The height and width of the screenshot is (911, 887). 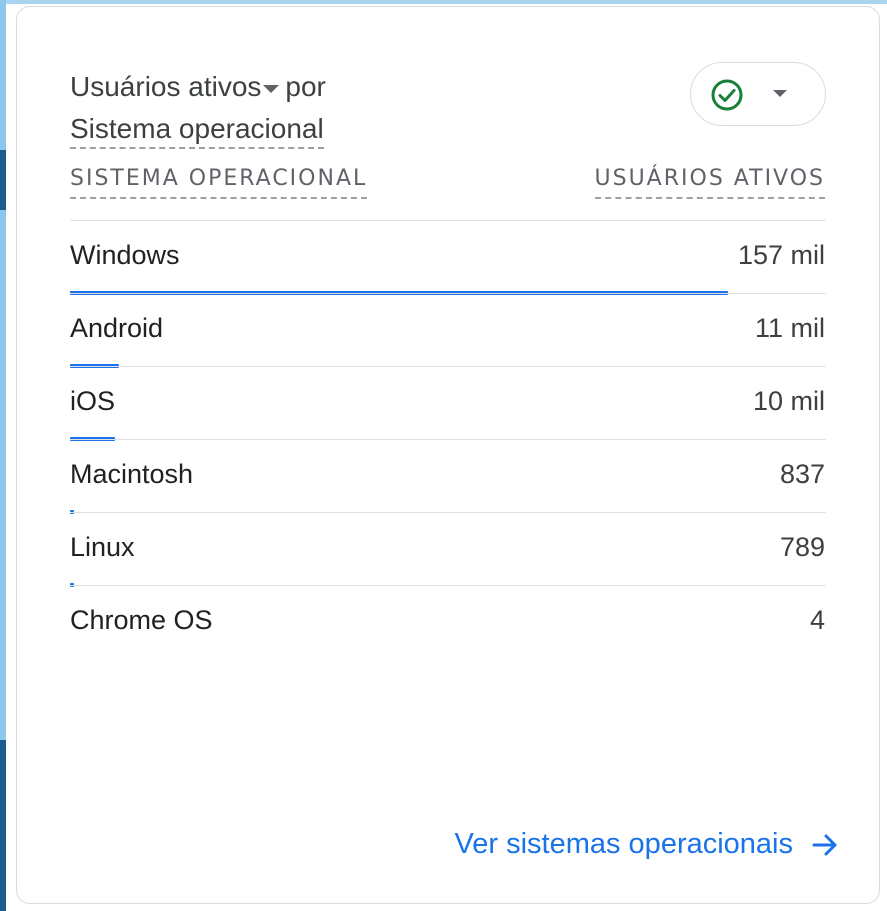 What do you see at coordinates (117, 328) in the screenshot?
I see `row-label: Android` at bounding box center [117, 328].